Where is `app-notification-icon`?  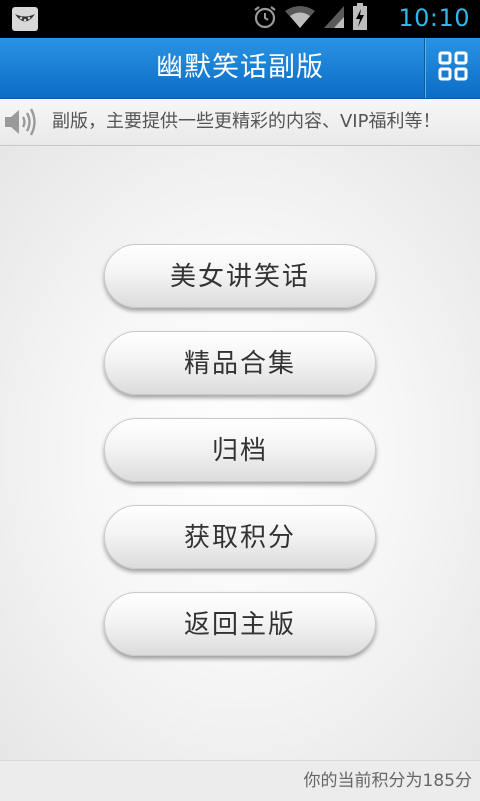
app-notification-icon is located at coordinates (25, 19).